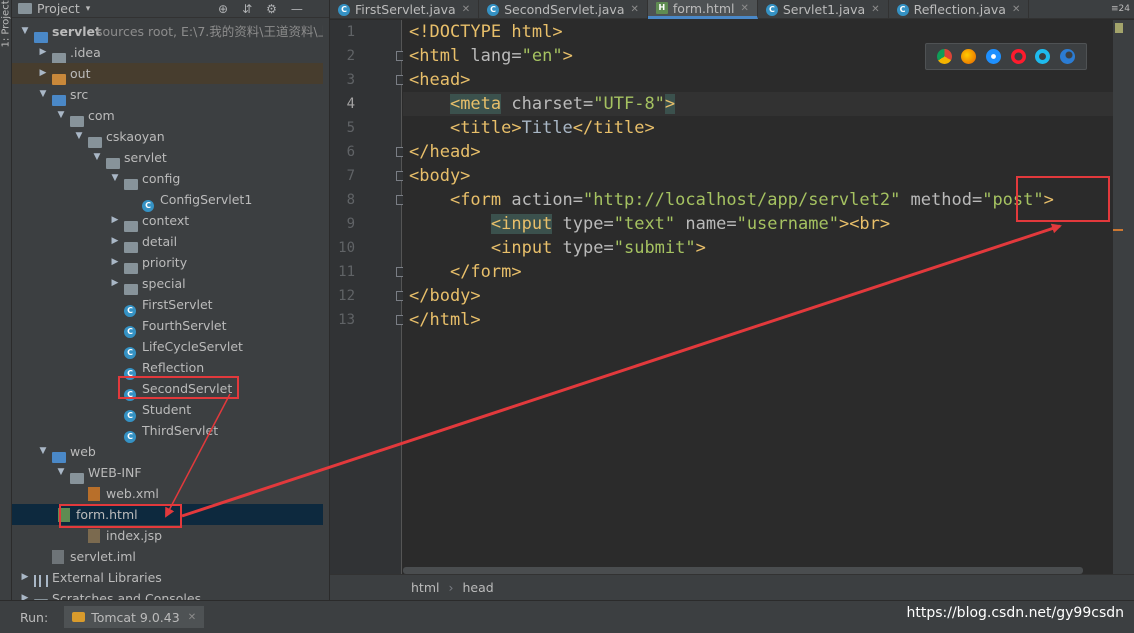 This screenshot has width=1134, height=633. I want to click on edge-icon, so click(1068, 56).